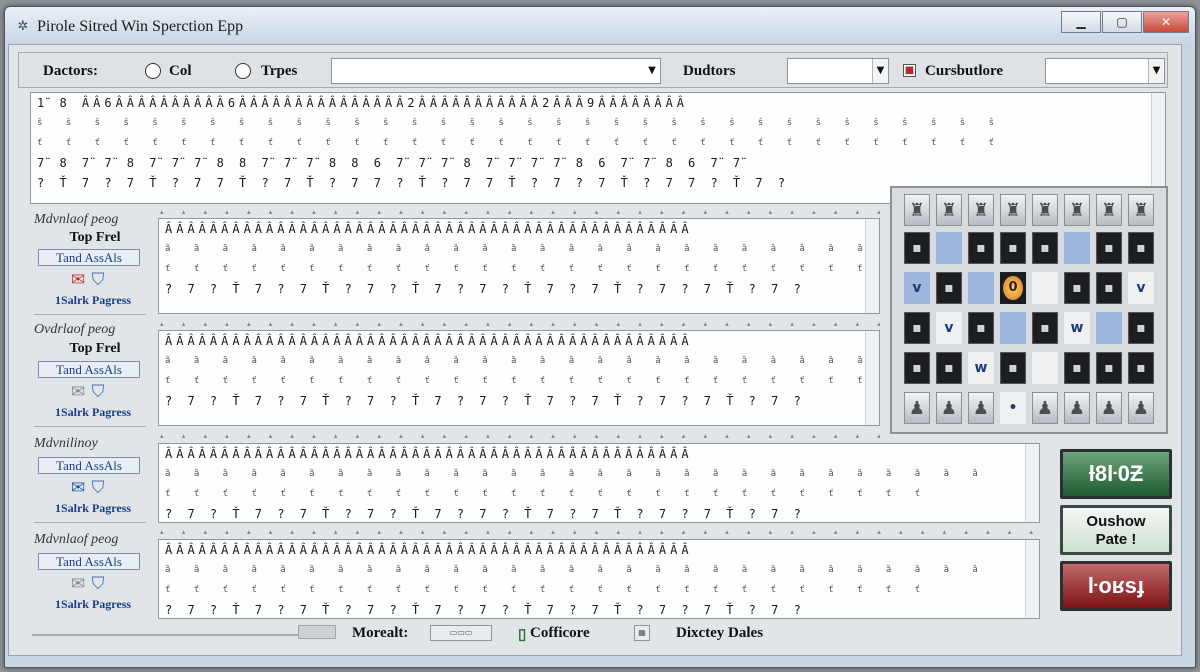  Describe the element at coordinates (279, 71) in the screenshot. I see `radio-types-label: Trpes` at that location.